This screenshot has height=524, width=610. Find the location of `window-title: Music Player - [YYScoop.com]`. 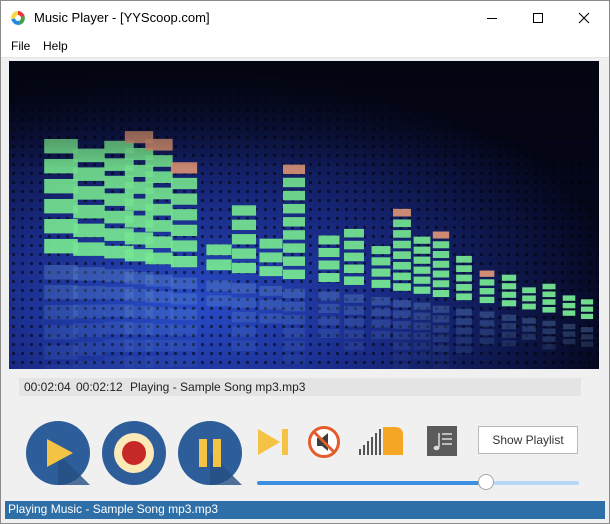

window-title: Music Player - [YYScoop.com] is located at coordinates (122, 17).